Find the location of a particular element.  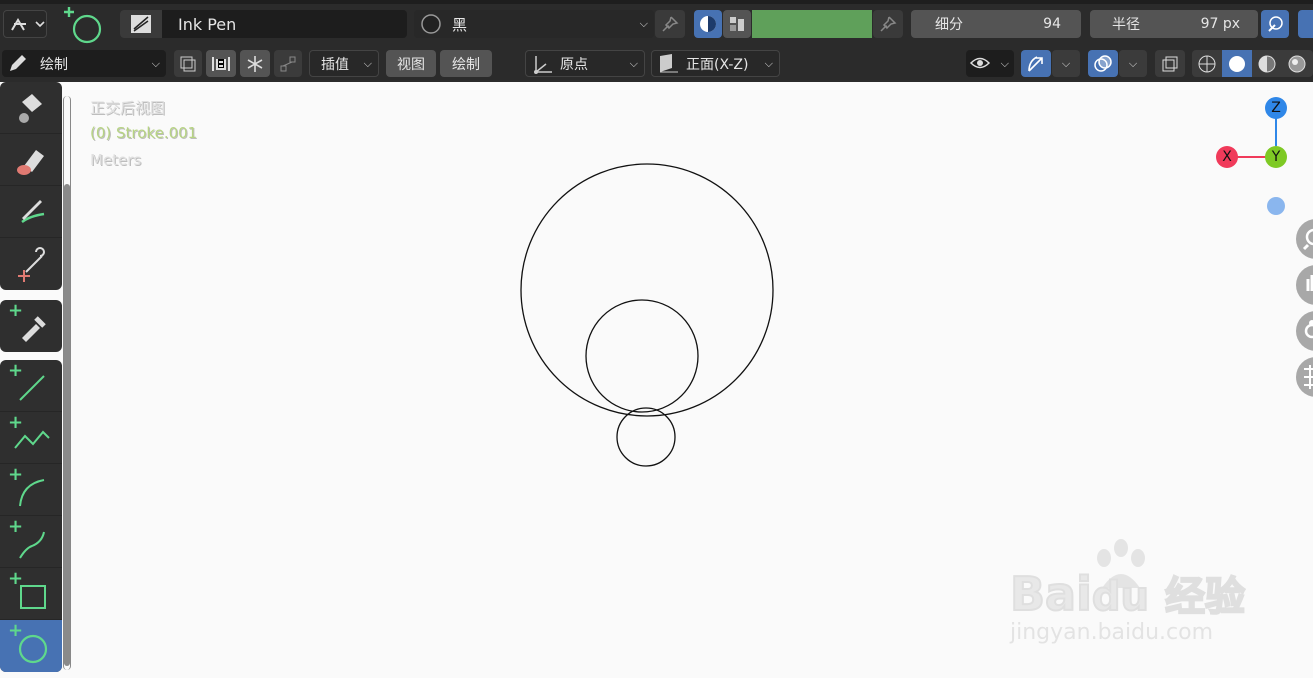

camera-icon is located at coordinates (1308, 329).